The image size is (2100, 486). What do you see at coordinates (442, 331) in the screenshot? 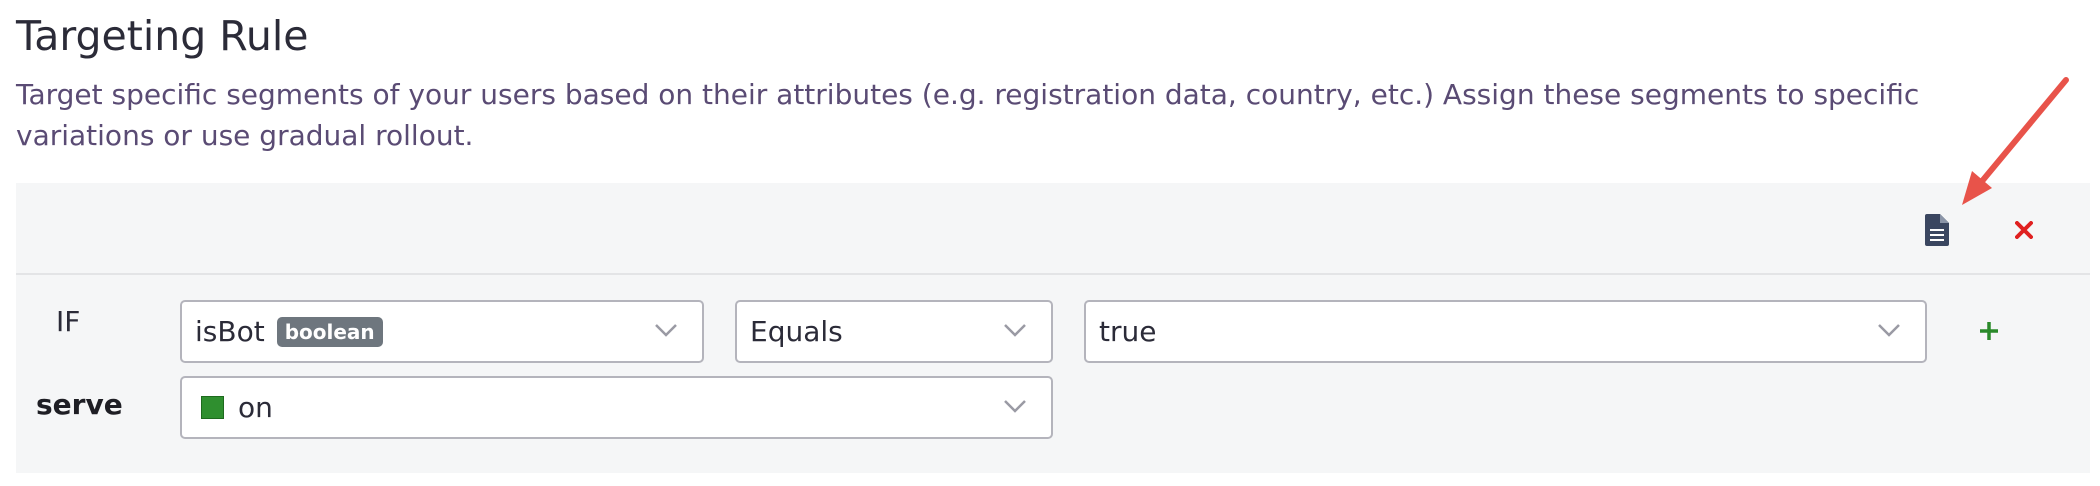
I see `attribute-select: isBot boolean` at bounding box center [442, 331].